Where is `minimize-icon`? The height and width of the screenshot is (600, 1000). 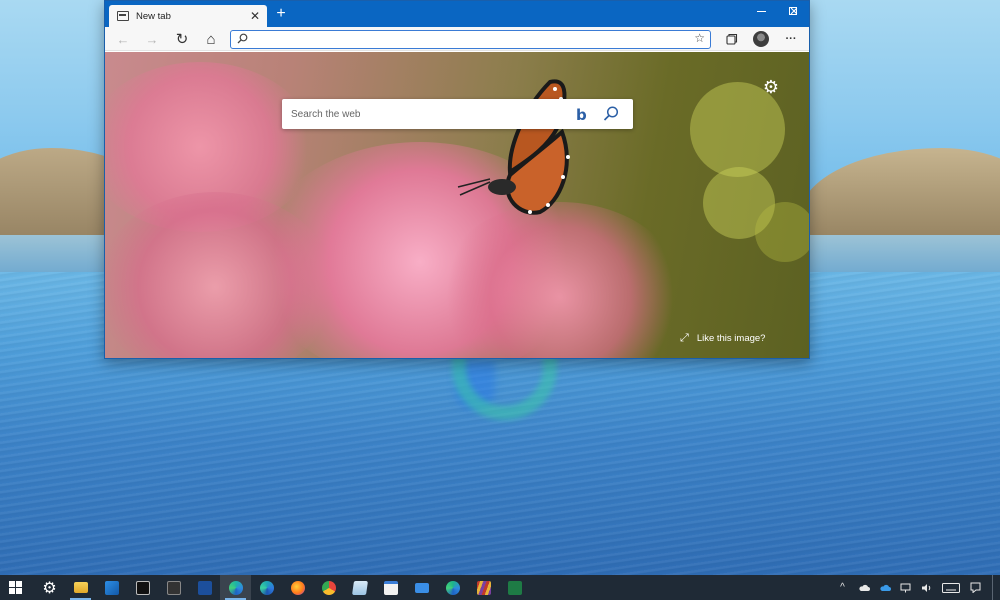 minimize-icon is located at coordinates (761, 11).